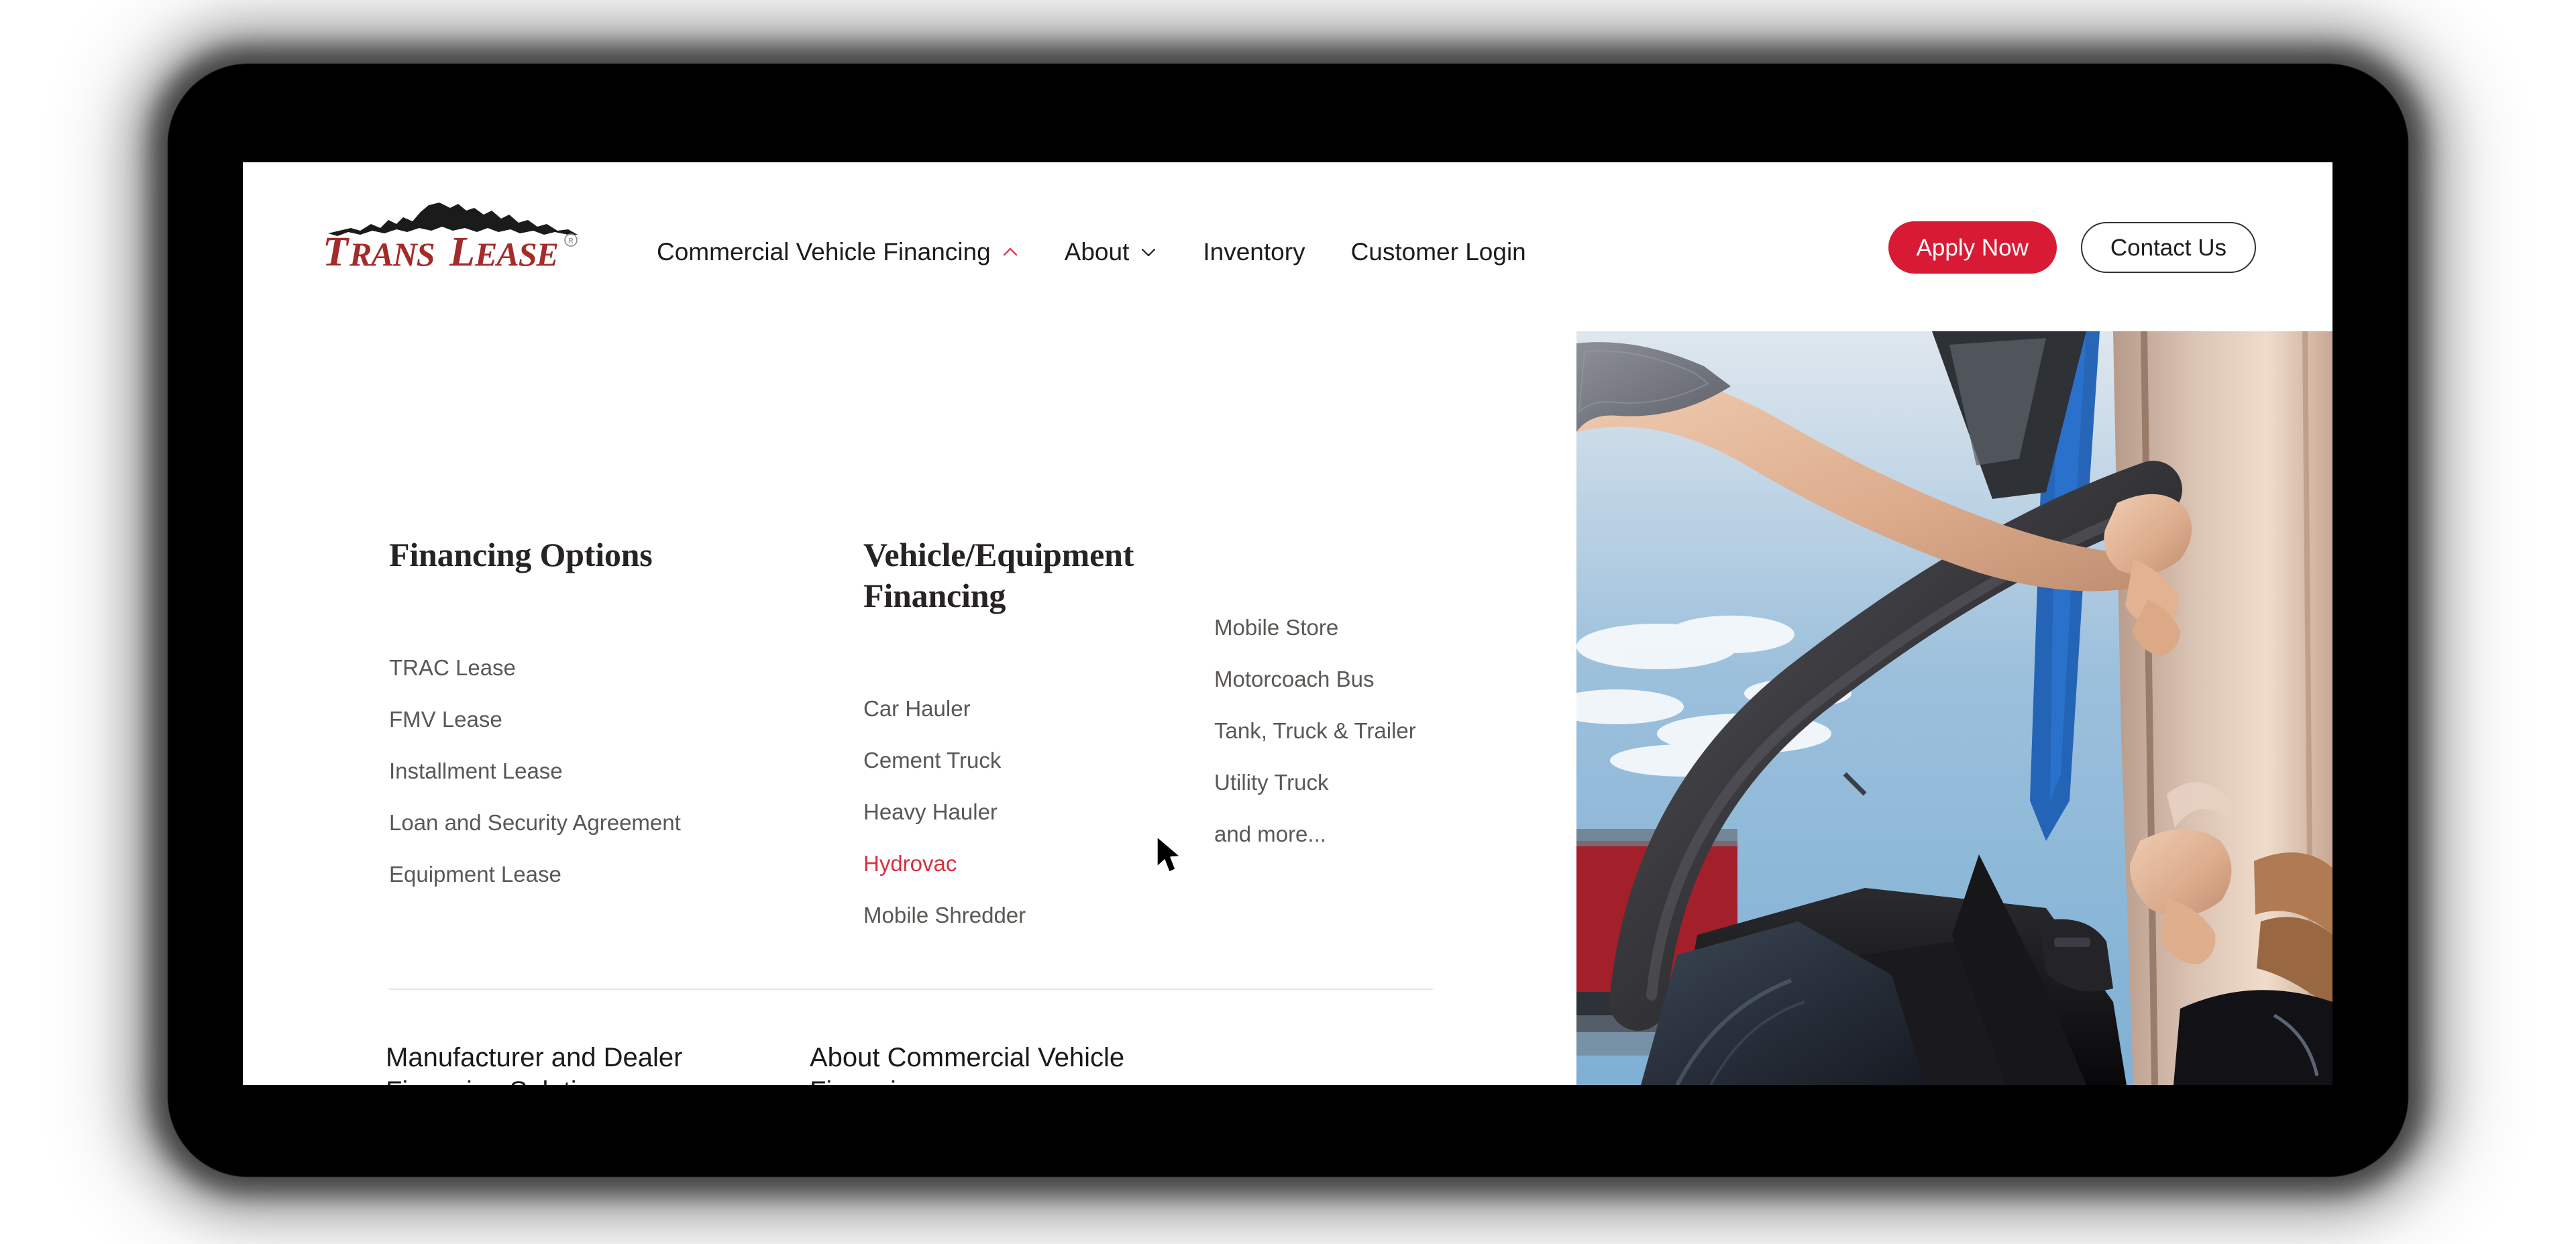 This screenshot has height=1244, width=2576. I want to click on mega-menu-link: Mobile Shredder, so click(1044, 915).